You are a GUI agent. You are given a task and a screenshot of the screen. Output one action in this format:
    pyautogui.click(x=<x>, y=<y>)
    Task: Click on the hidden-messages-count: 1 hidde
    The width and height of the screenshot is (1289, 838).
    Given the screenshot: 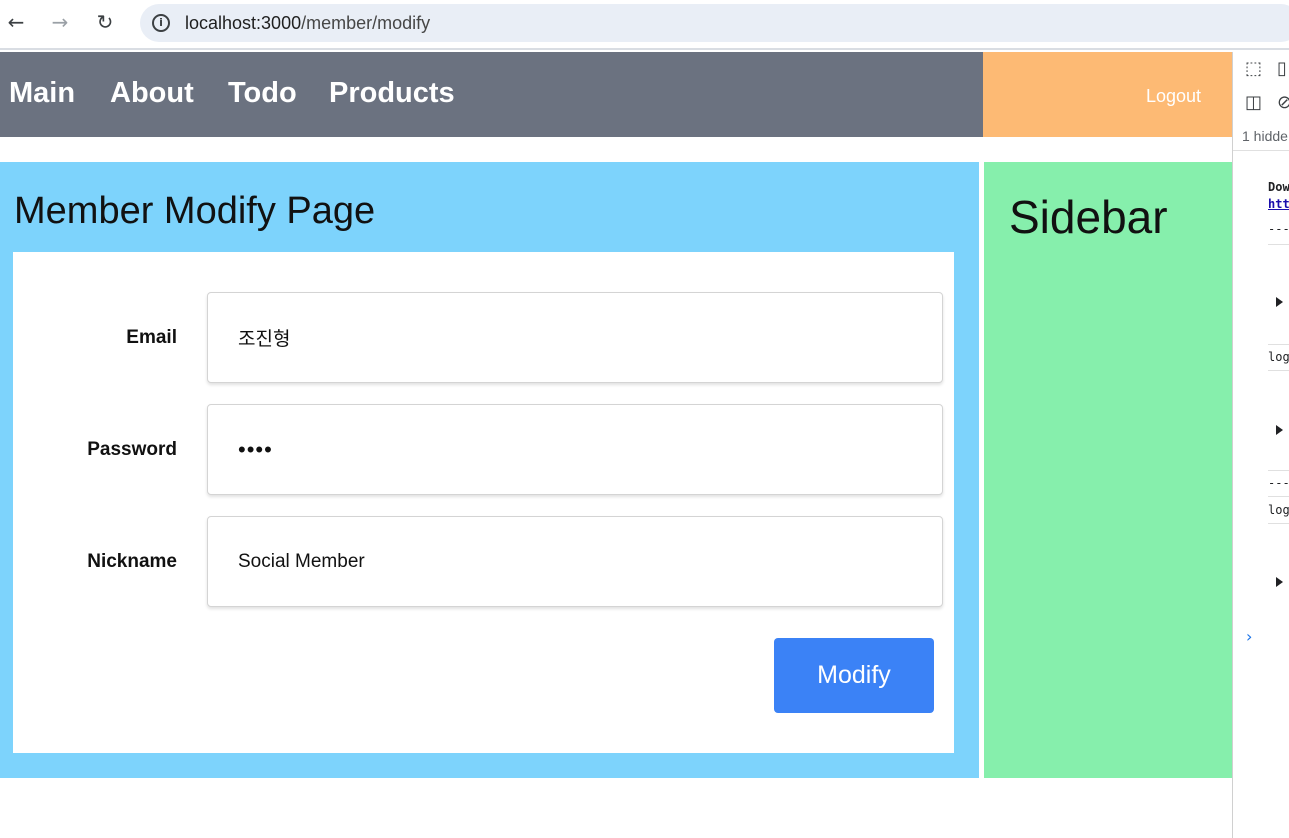 What is the action you would take?
    pyautogui.click(x=1265, y=136)
    